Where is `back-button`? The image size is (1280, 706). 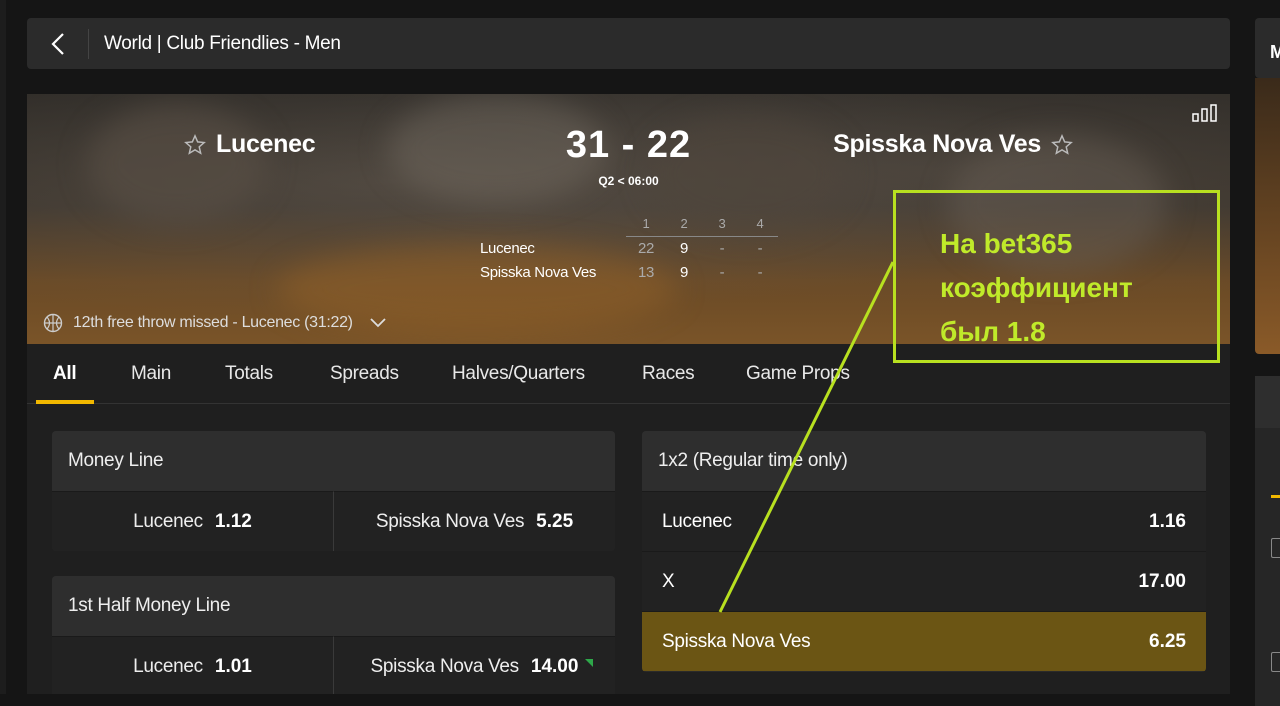
back-button is located at coordinates (58, 43).